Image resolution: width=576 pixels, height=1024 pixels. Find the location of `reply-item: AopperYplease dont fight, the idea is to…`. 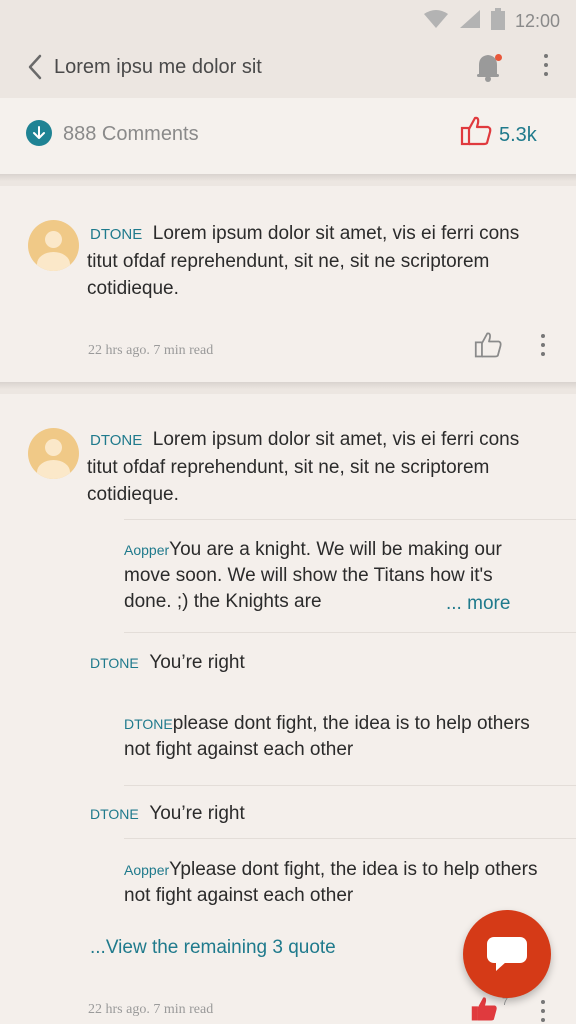

reply-item: AopperYplease dont fight, the idea is to… is located at coordinates (334, 883).